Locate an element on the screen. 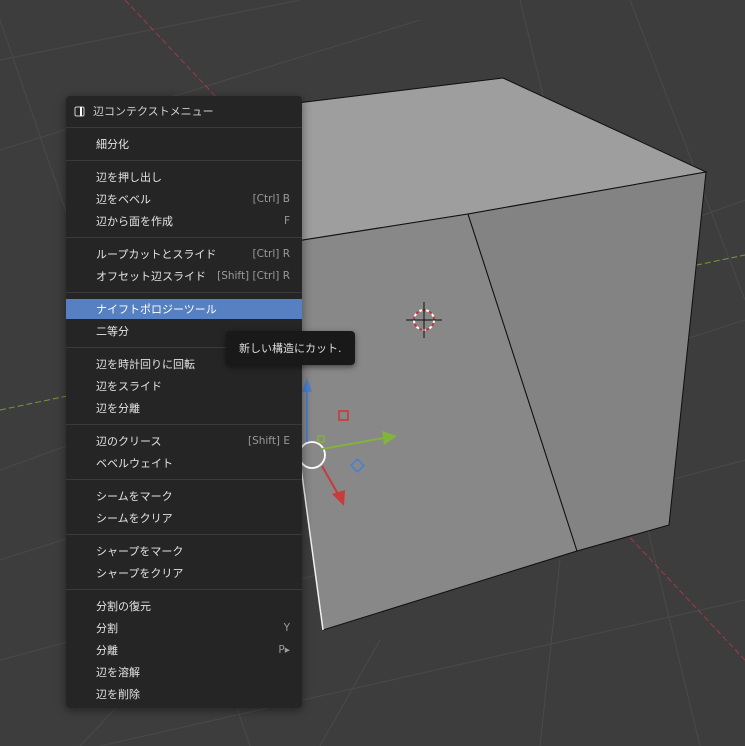 Image resolution: width=745 pixels, height=746 pixels. tooltip-text: 新しい構造にカット. is located at coordinates (290, 348).